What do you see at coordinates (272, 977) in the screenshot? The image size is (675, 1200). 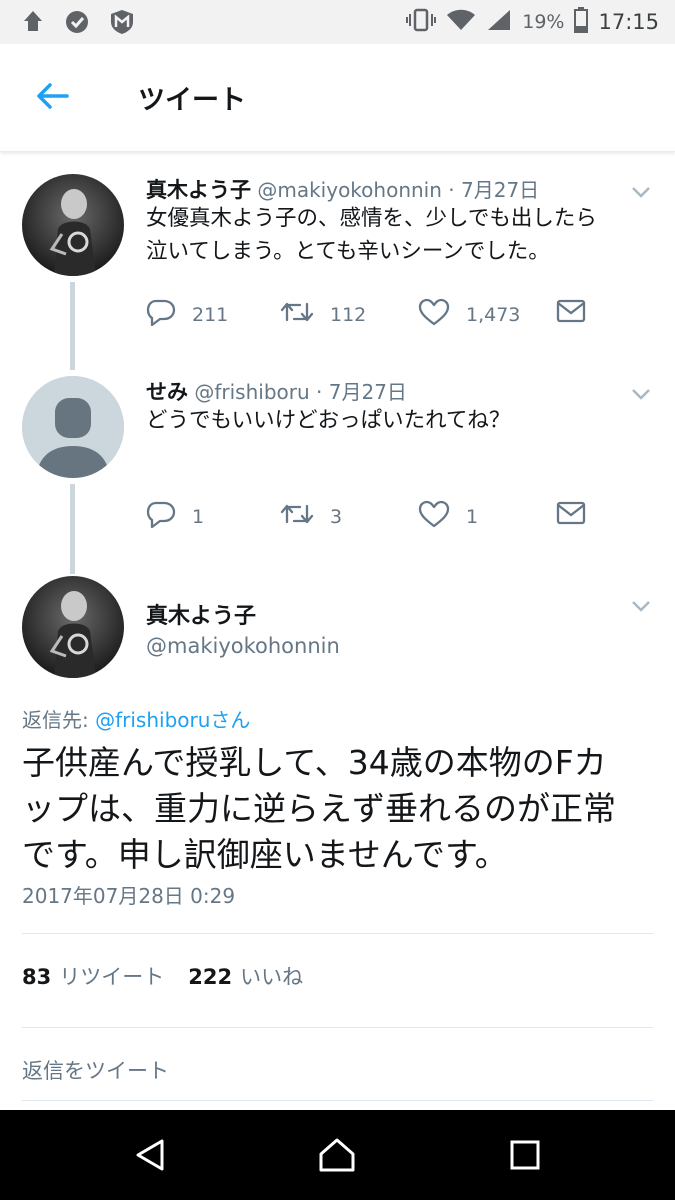 I see `like-stat-label: いいね` at bounding box center [272, 977].